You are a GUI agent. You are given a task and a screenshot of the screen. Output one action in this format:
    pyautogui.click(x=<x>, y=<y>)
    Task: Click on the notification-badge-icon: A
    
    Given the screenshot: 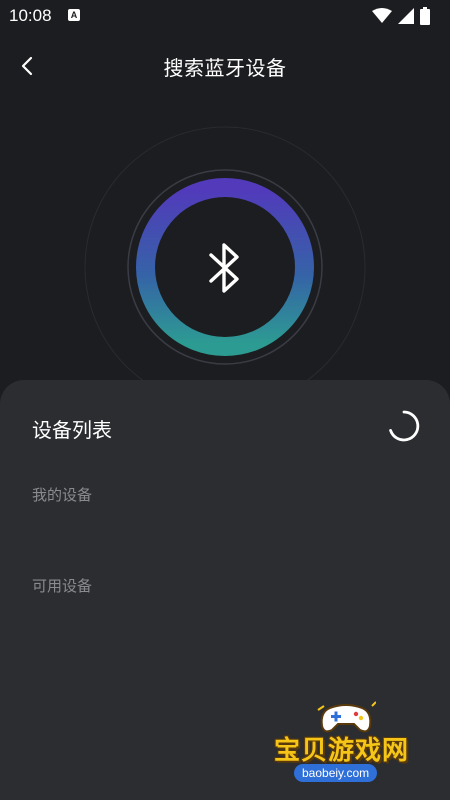 What is the action you would take?
    pyautogui.click(x=74, y=15)
    